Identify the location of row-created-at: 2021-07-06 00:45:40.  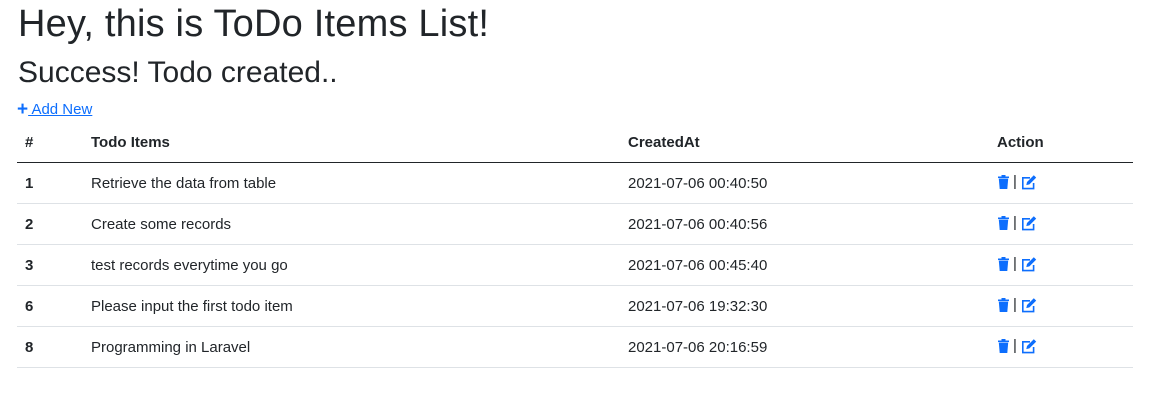
(804, 265).